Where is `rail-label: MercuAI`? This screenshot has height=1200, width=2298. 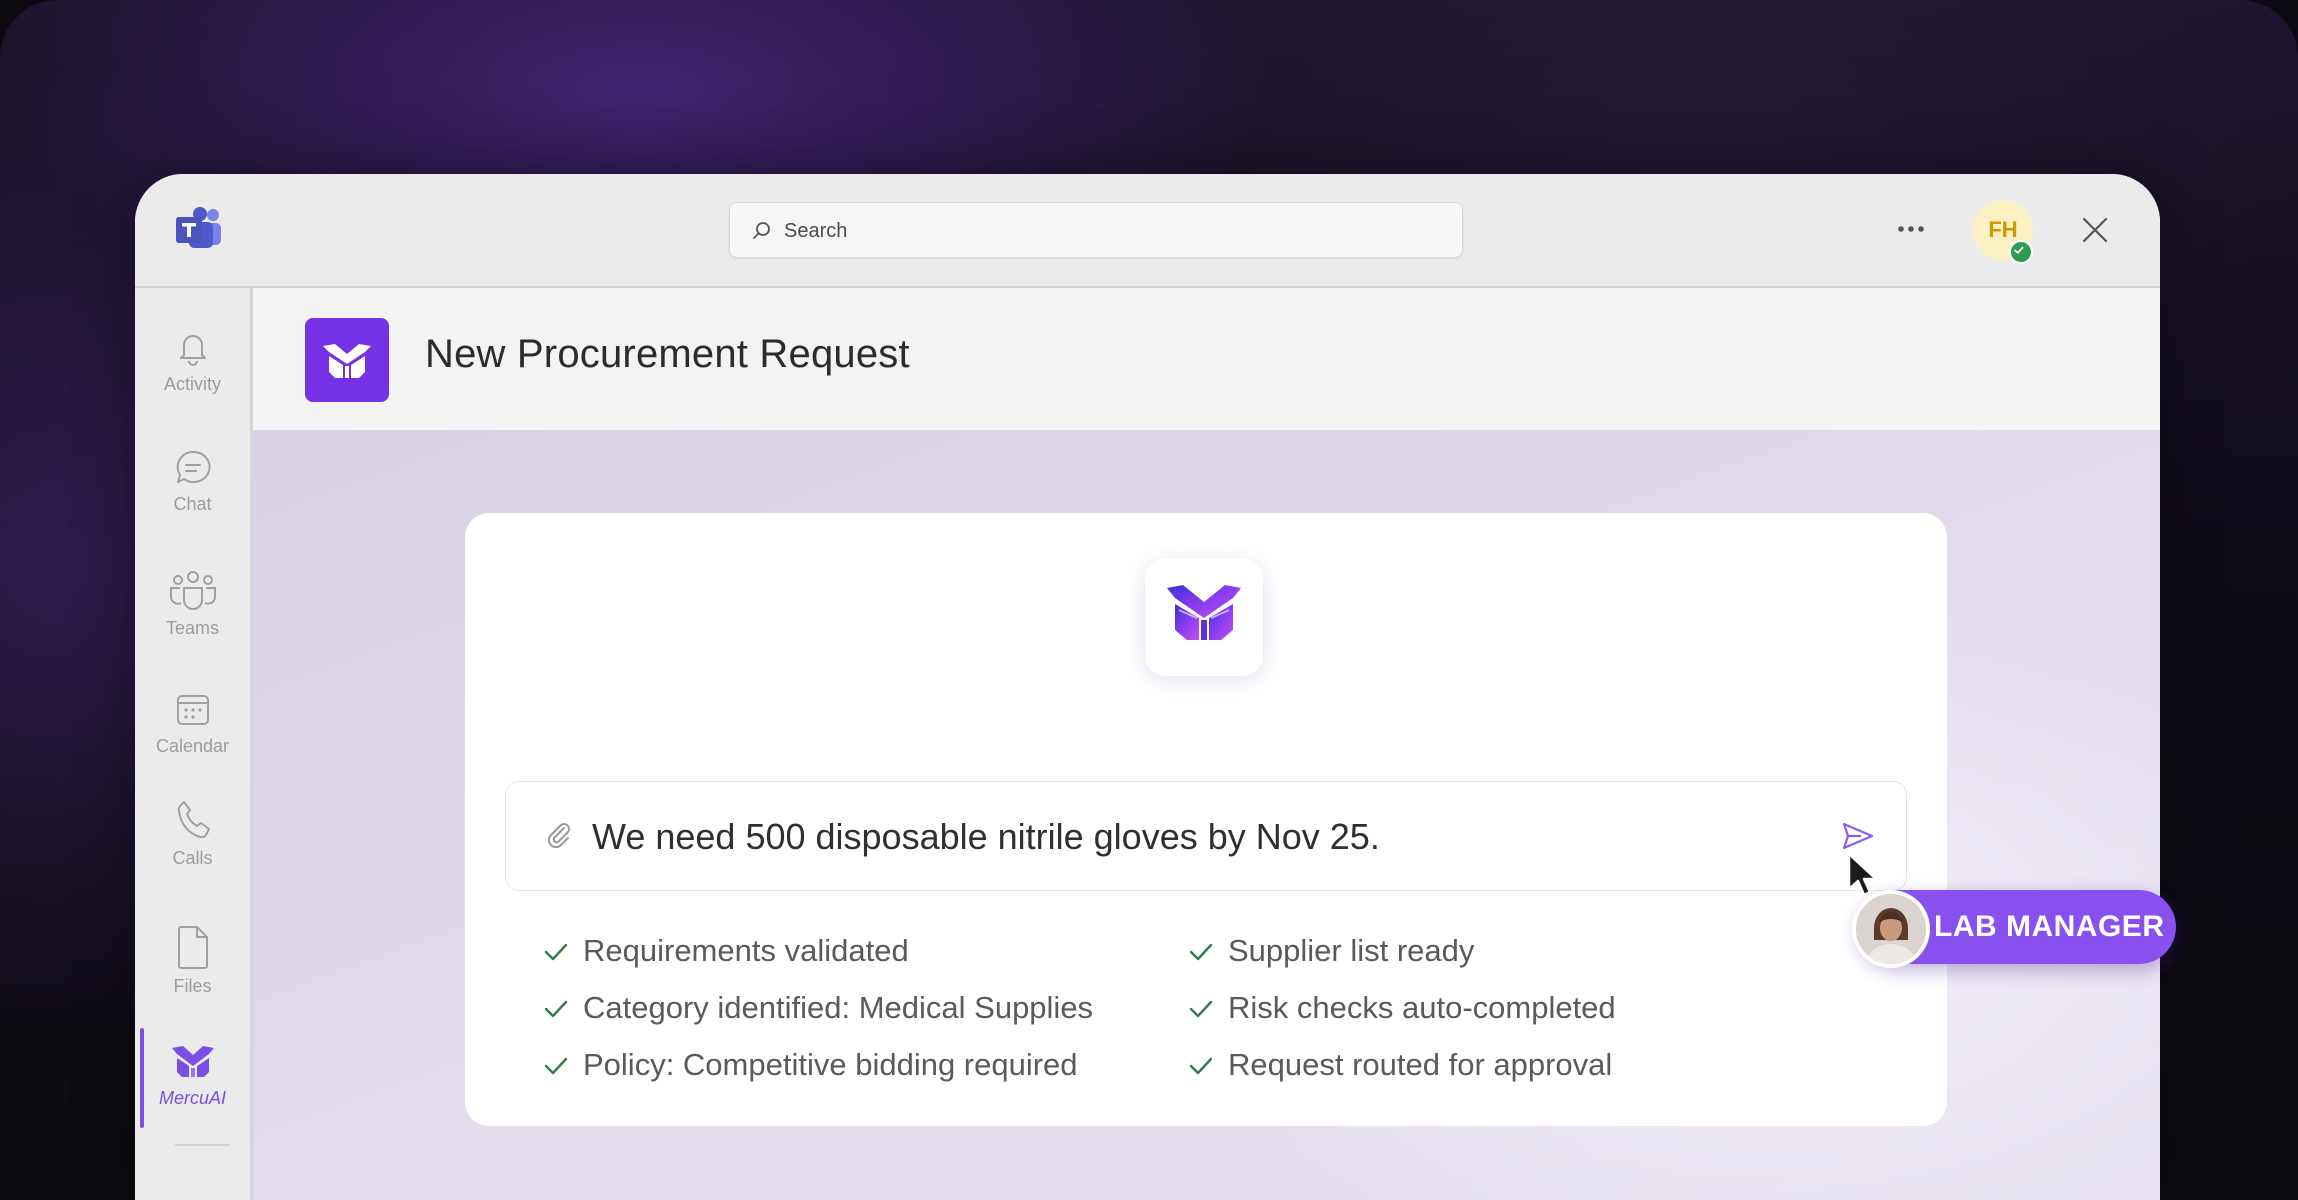
rail-label: MercuAI is located at coordinates (192, 1098).